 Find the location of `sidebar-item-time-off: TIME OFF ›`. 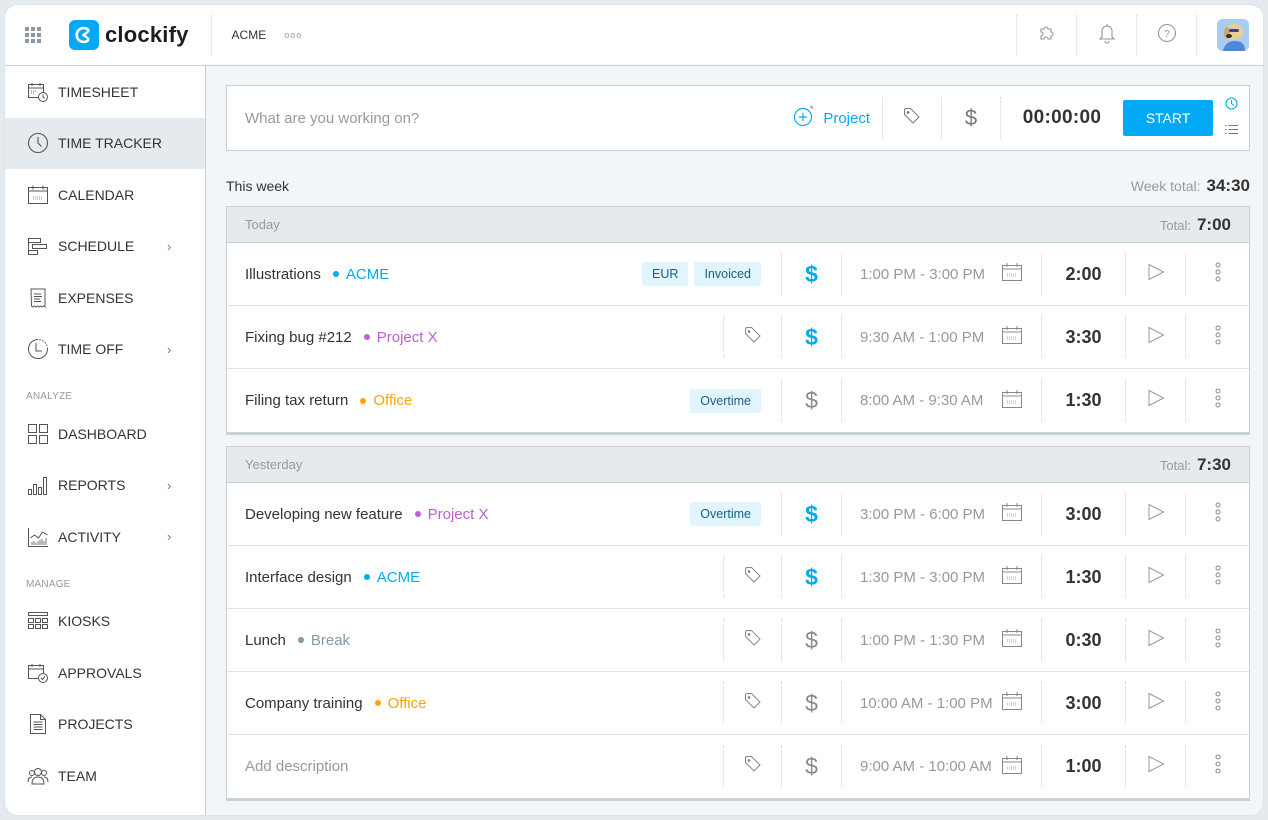

sidebar-item-time-off: TIME OFF › is located at coordinates (105, 350).